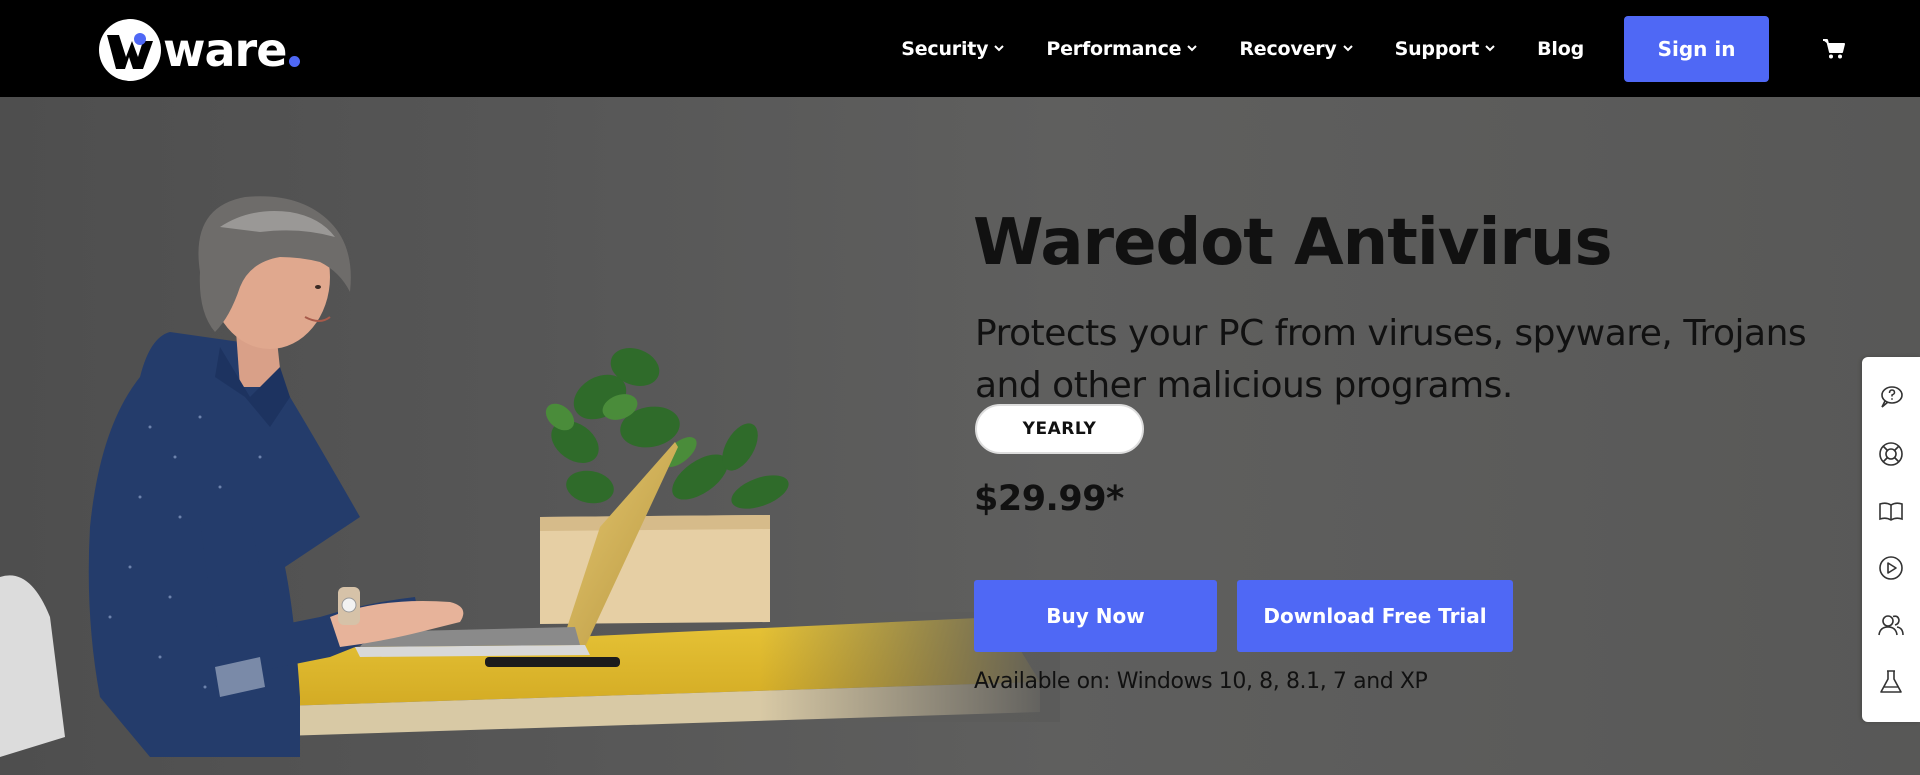 This screenshot has width=1920, height=775. I want to click on cart-icon, so click(1834, 49).